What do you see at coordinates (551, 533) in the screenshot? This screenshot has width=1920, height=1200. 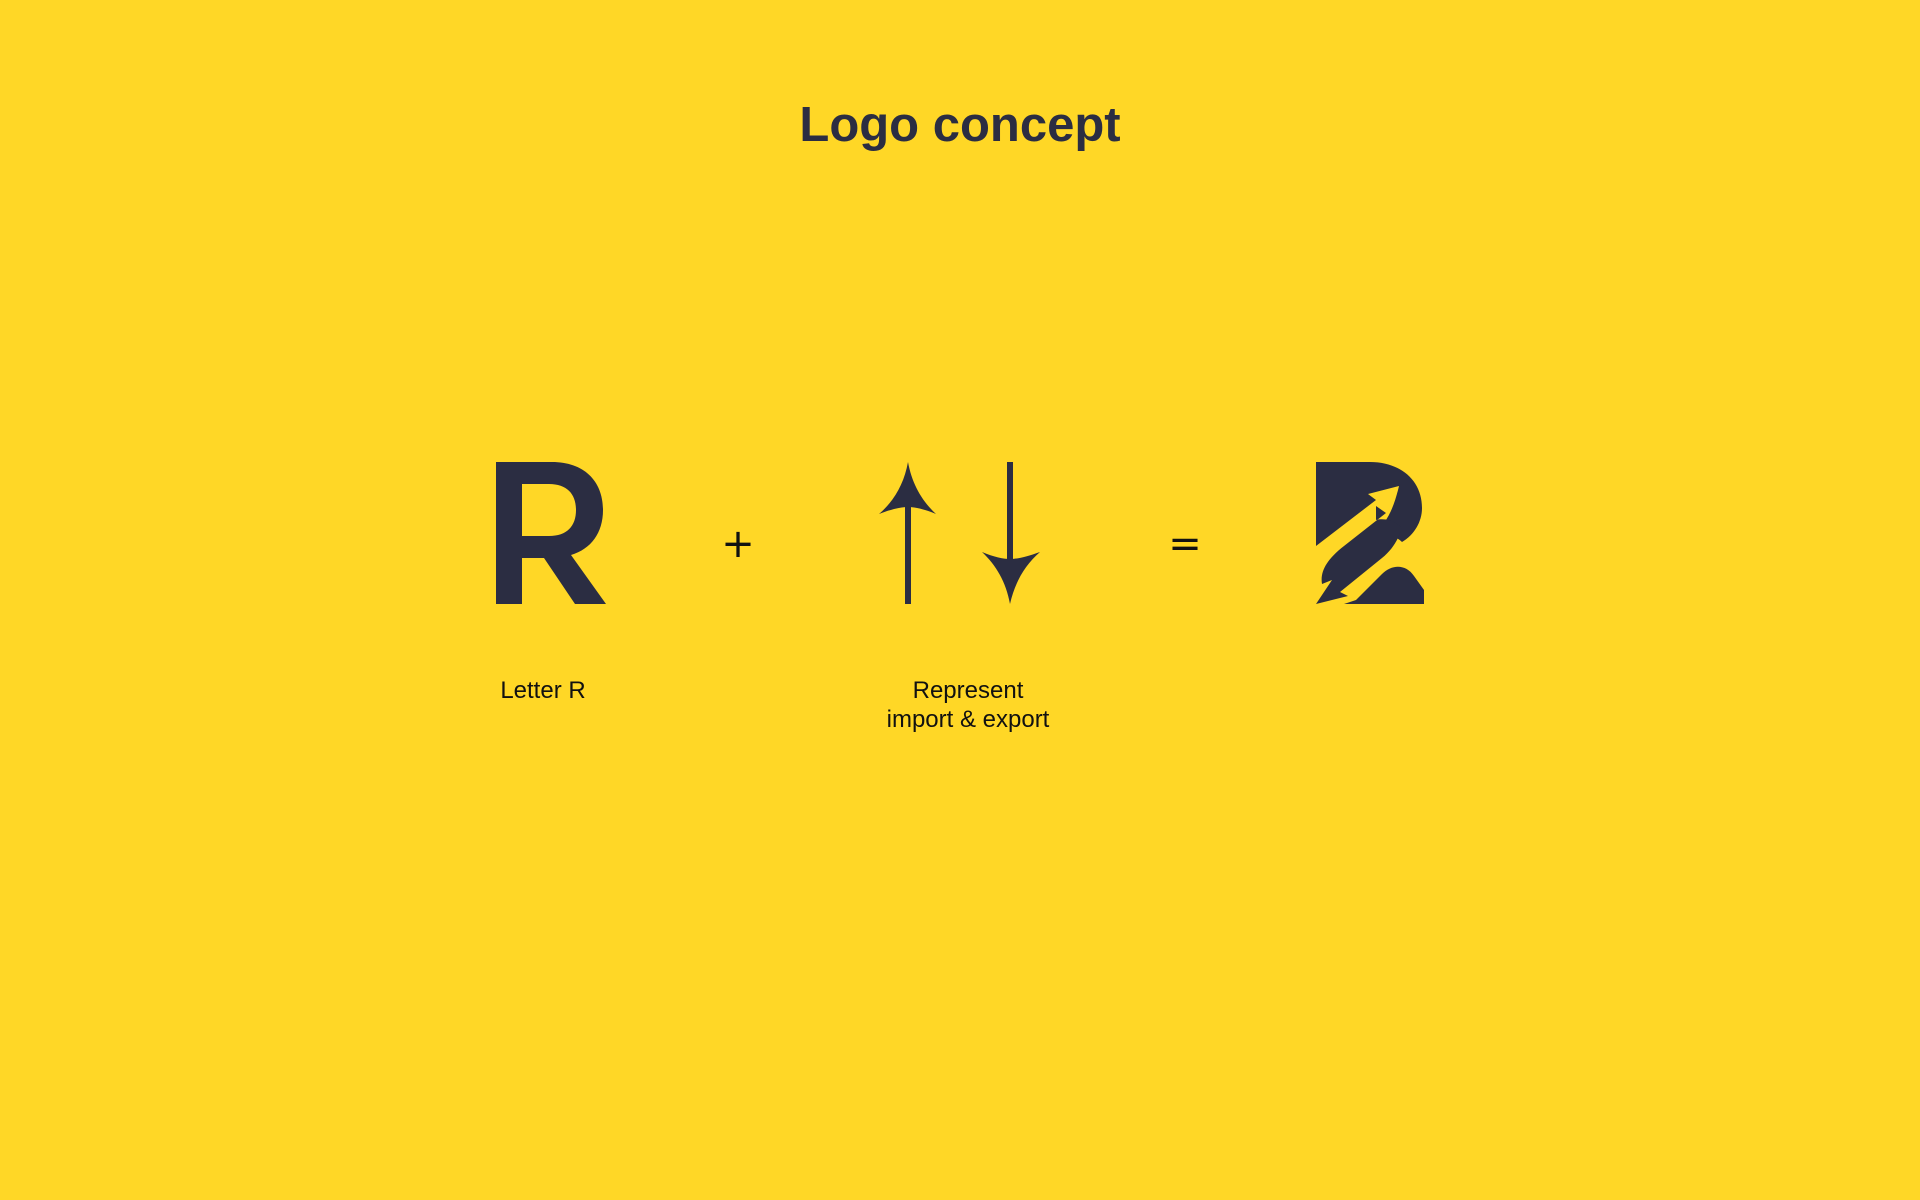 I see `letter-r-icon` at bounding box center [551, 533].